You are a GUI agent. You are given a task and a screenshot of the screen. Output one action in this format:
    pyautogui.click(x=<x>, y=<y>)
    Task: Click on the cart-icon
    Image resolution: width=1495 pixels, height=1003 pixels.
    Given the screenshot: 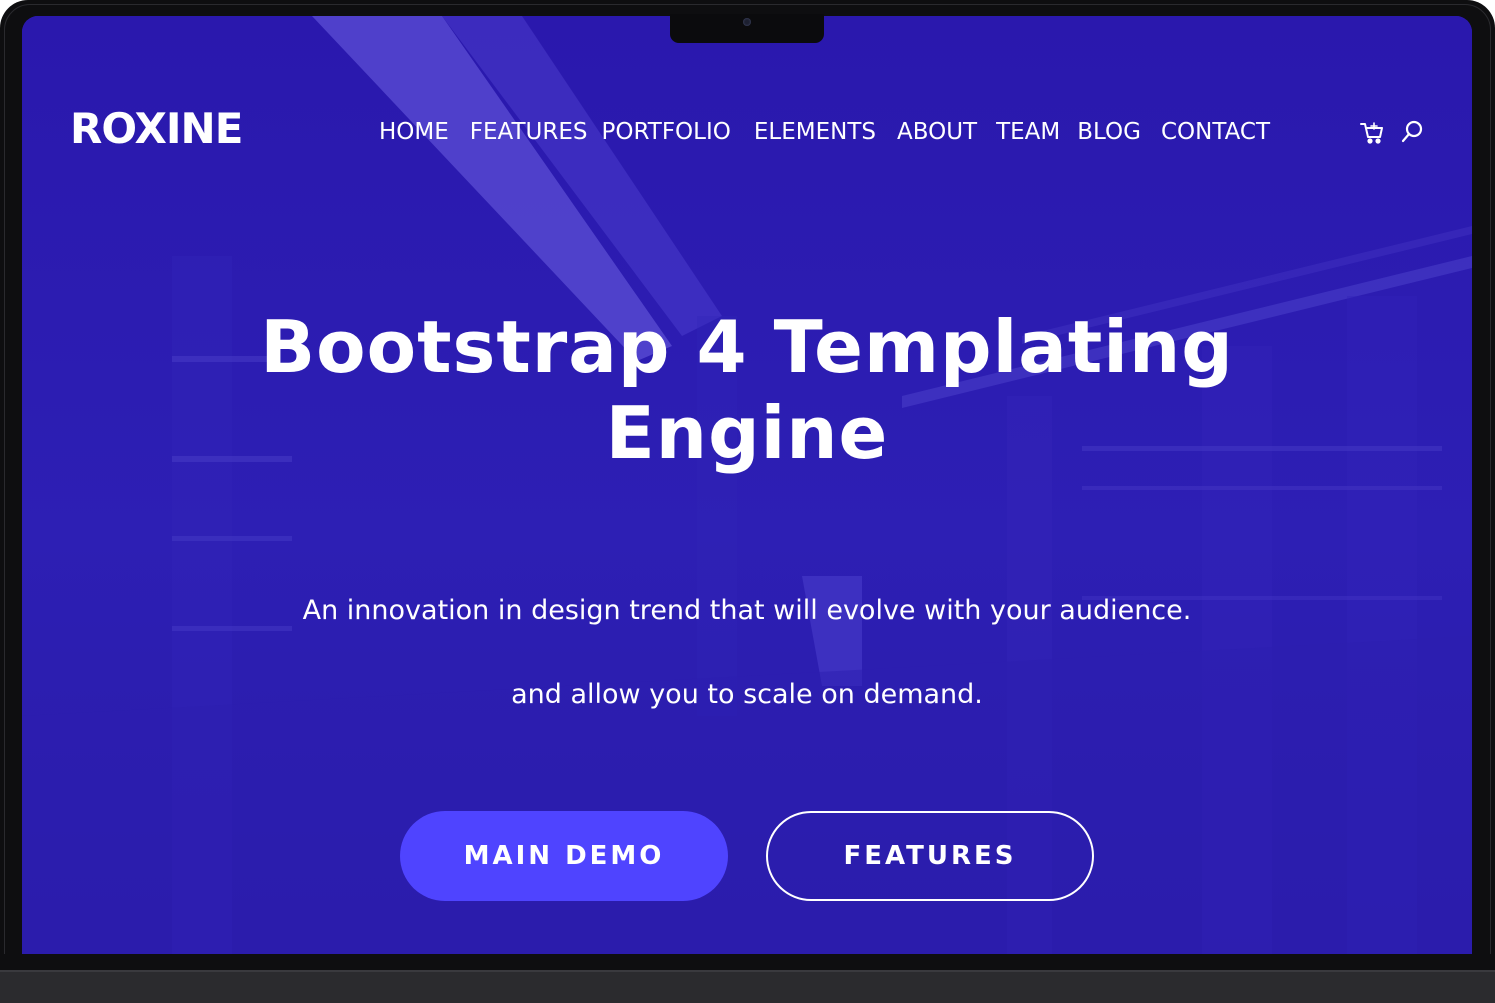 What is the action you would take?
    pyautogui.click(x=1372, y=132)
    